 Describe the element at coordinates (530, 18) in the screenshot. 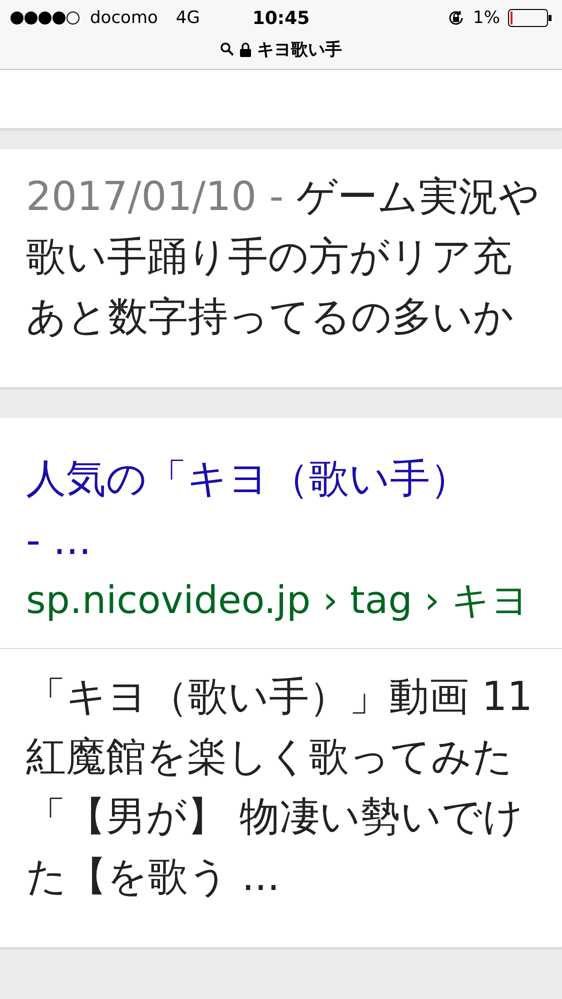

I see `battery-icon` at that location.